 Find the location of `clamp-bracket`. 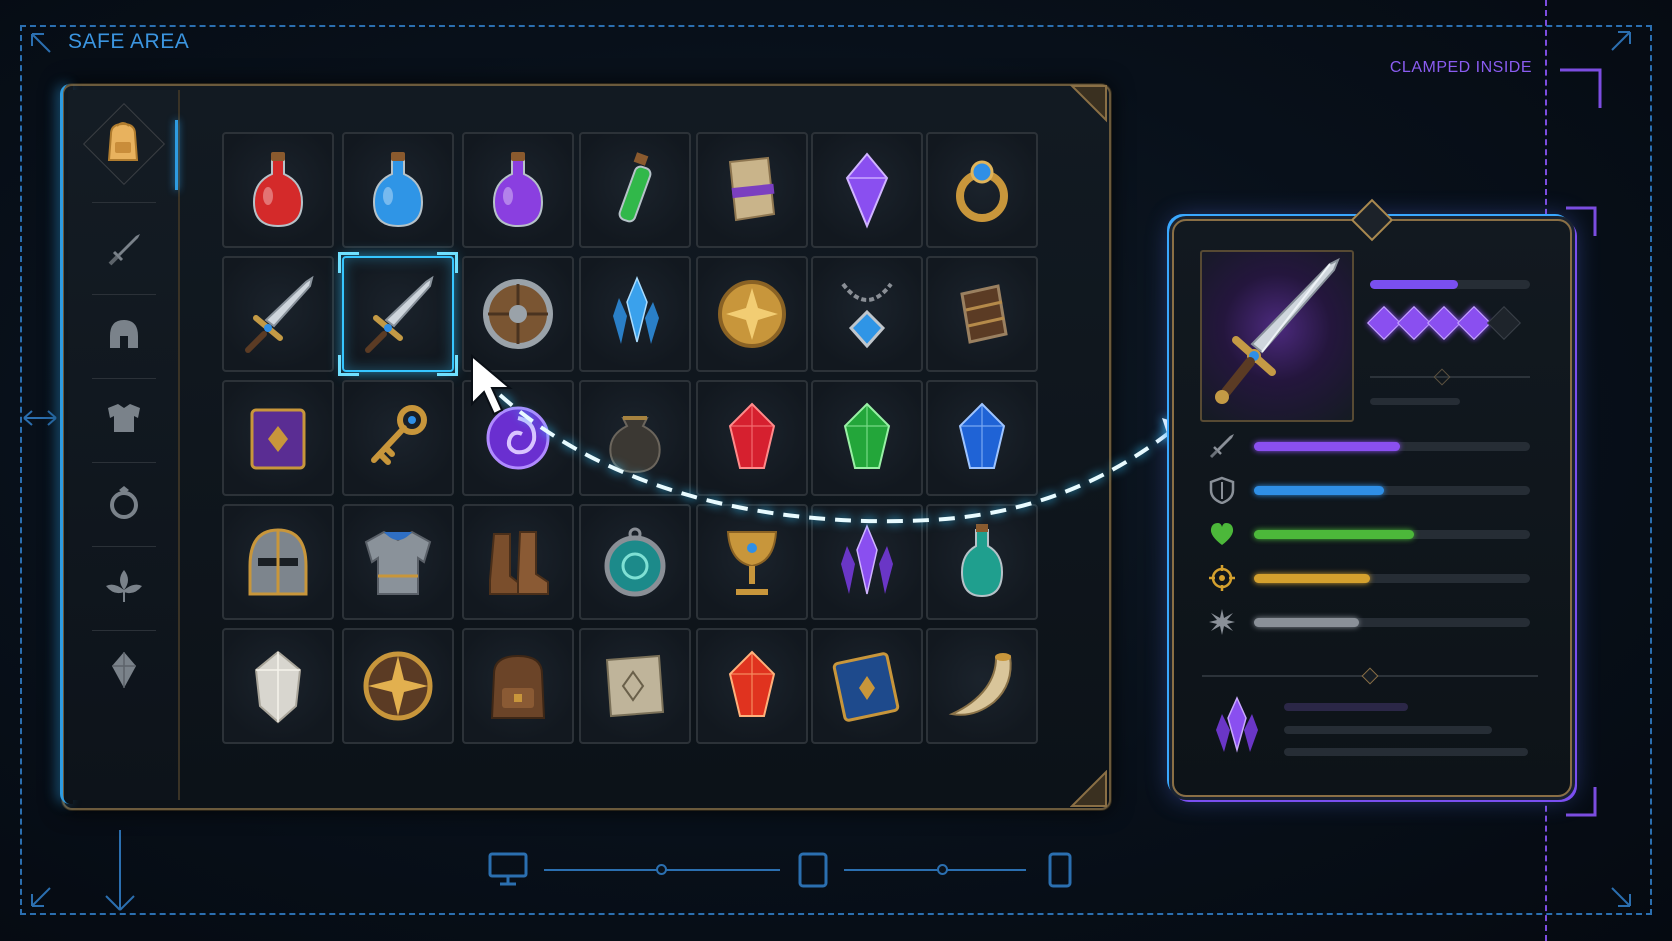

clamp-bracket is located at coordinates (1581, 802).